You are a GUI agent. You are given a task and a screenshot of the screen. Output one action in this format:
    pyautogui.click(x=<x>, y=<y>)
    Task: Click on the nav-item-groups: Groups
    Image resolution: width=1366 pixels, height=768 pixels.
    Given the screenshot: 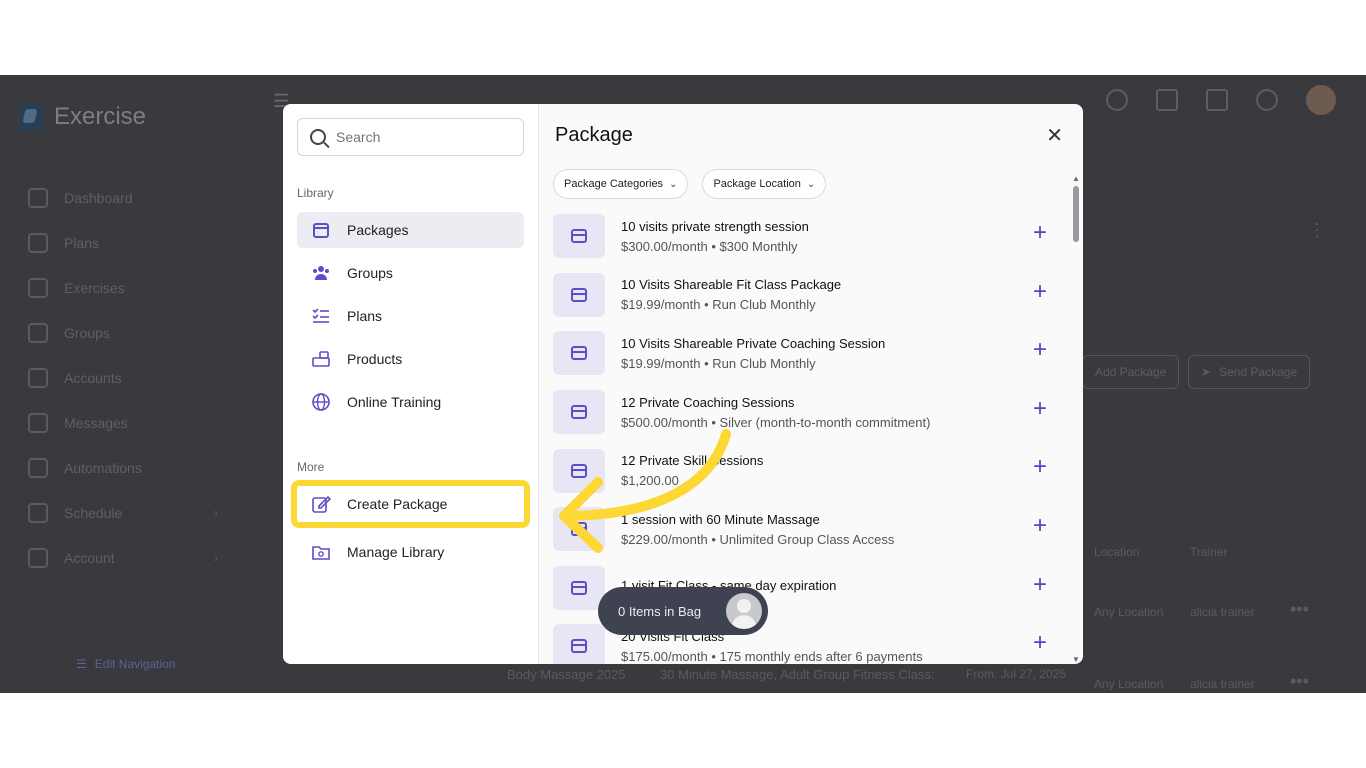 What is the action you would take?
    pyautogui.click(x=128, y=332)
    